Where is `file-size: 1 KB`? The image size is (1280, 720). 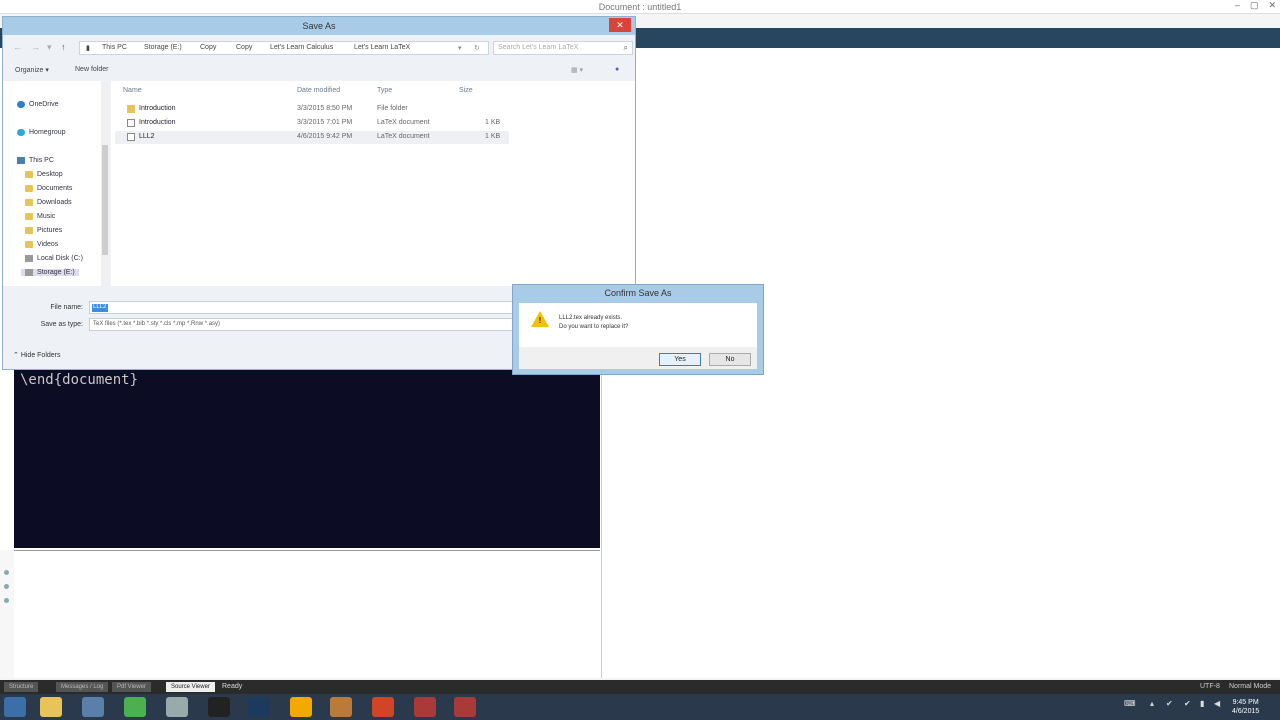
file-size: 1 KB is located at coordinates (493, 136).